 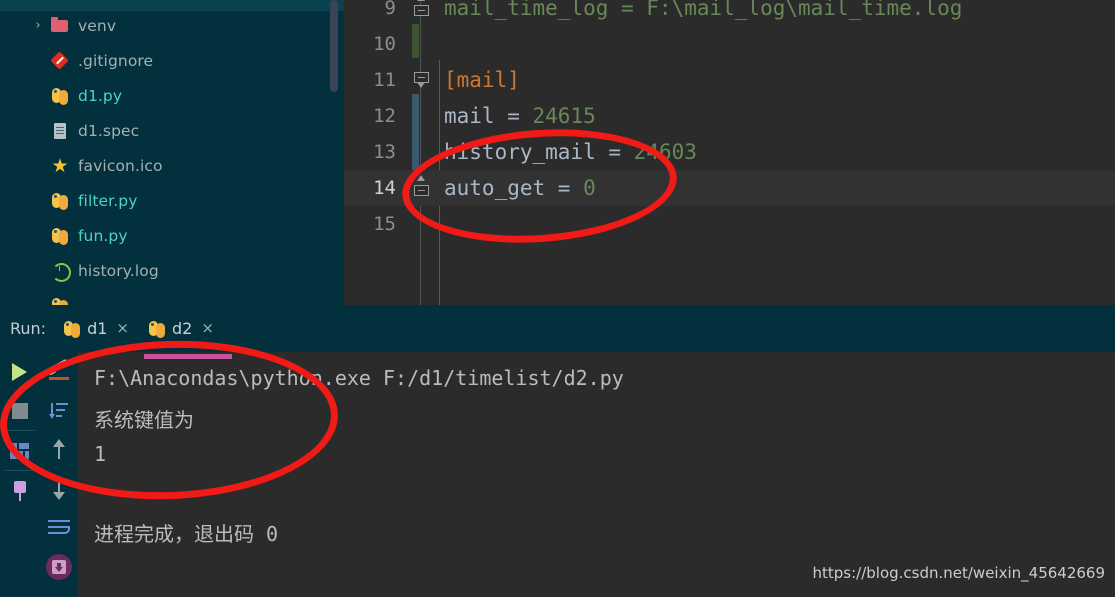 I want to click on line-number: 12, so click(x=384, y=116).